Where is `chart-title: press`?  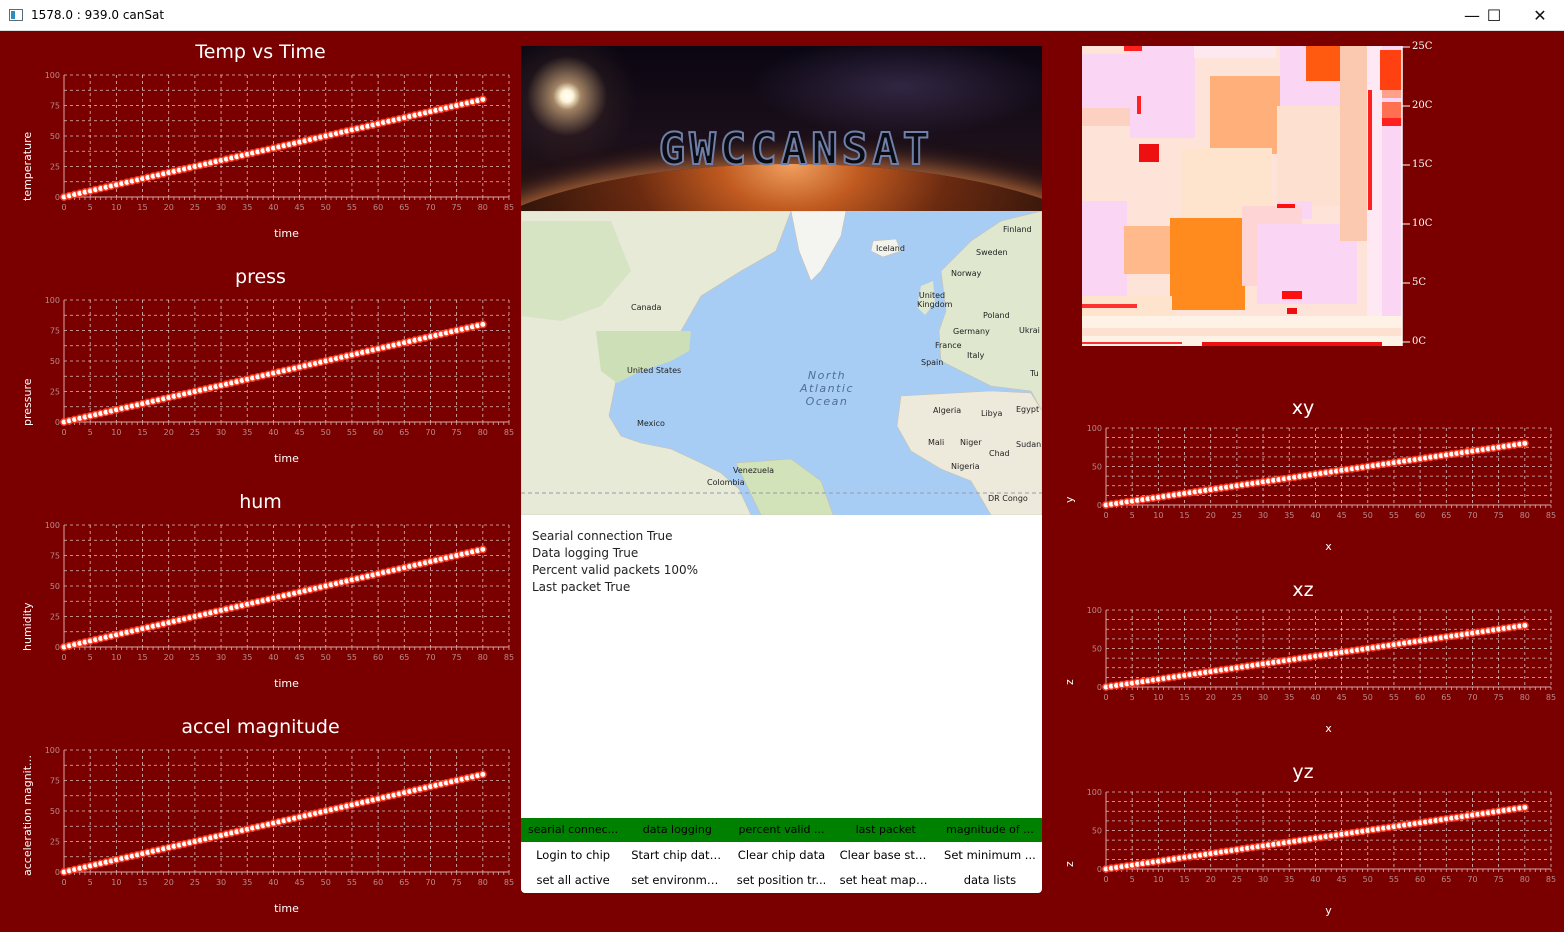
chart-title: press is located at coordinates (260, 277).